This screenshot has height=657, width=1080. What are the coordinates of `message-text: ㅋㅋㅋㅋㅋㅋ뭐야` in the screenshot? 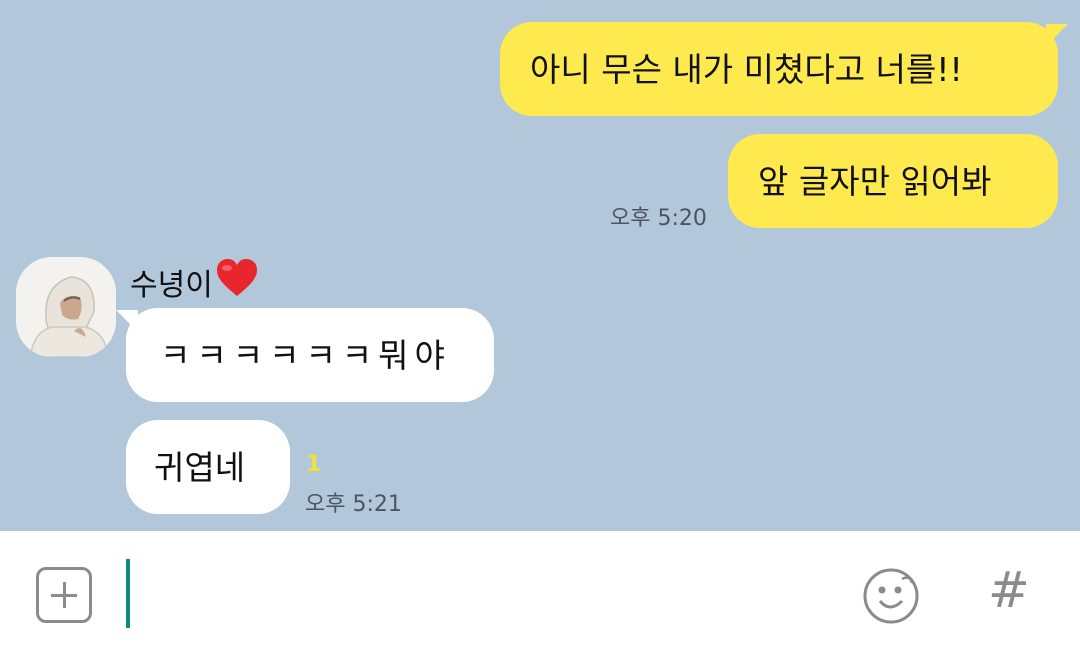 It's located at (305, 355).